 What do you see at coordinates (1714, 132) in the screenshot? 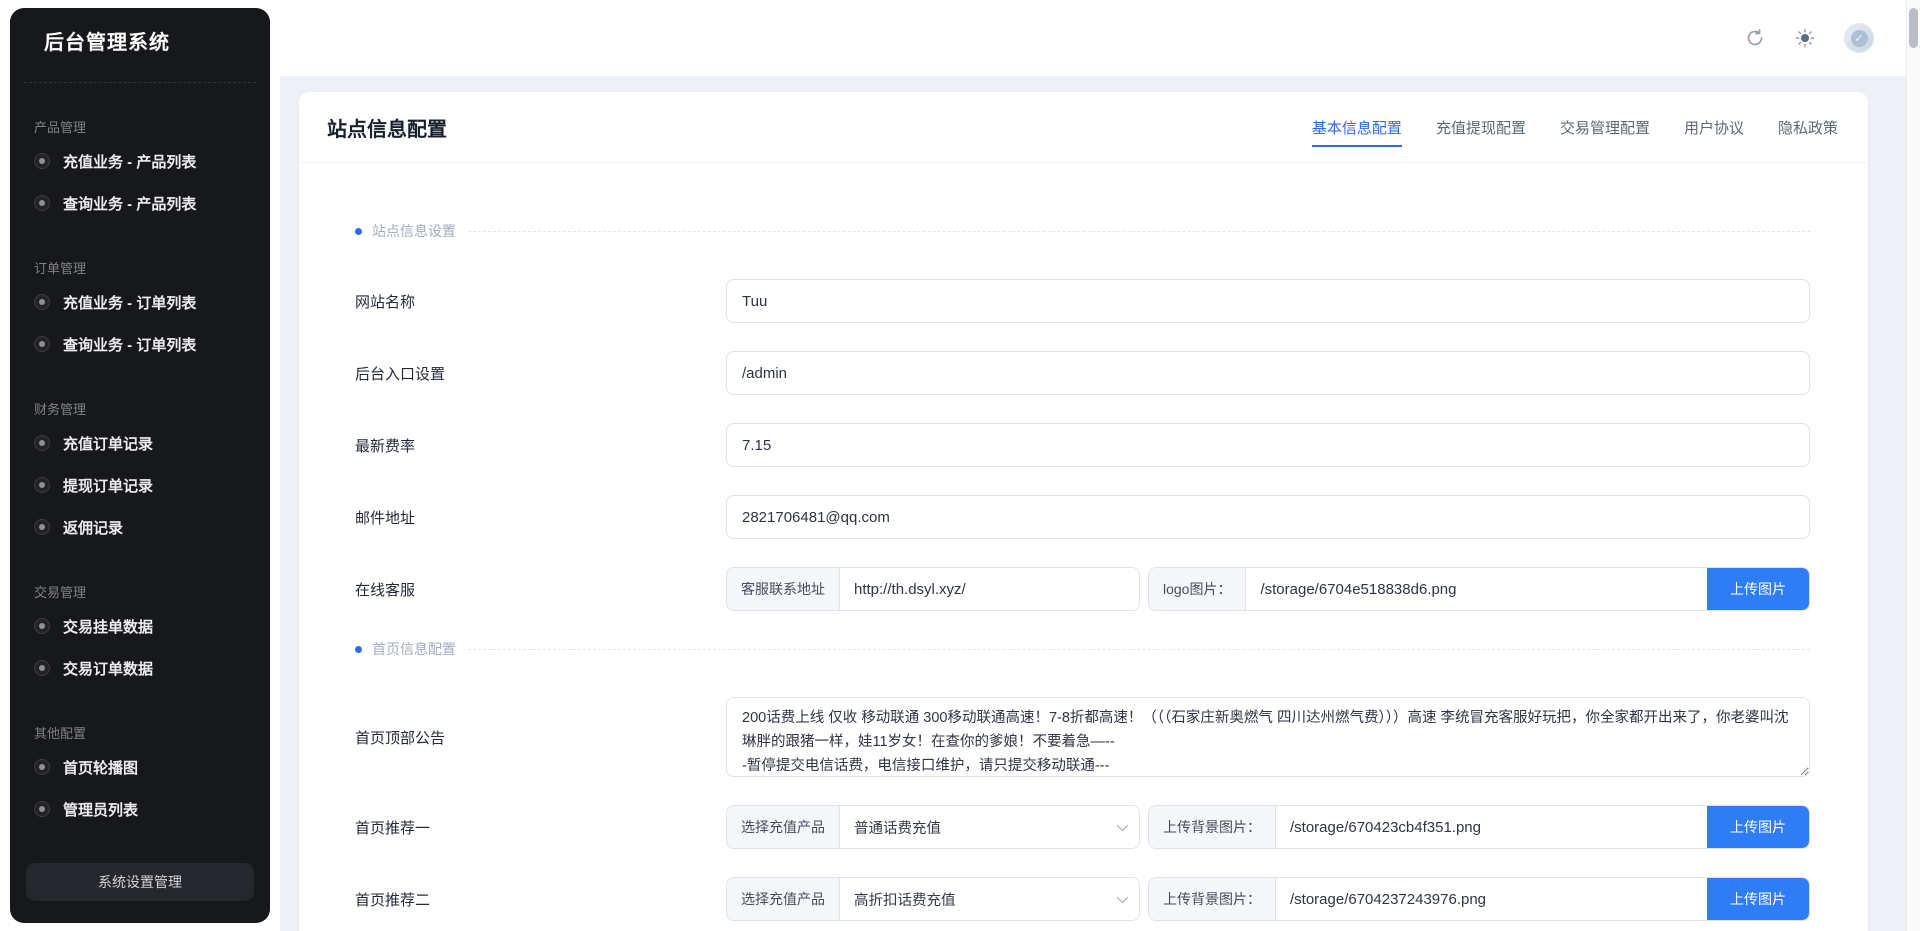
I see `tab-user-agreement: 用户协议` at bounding box center [1714, 132].